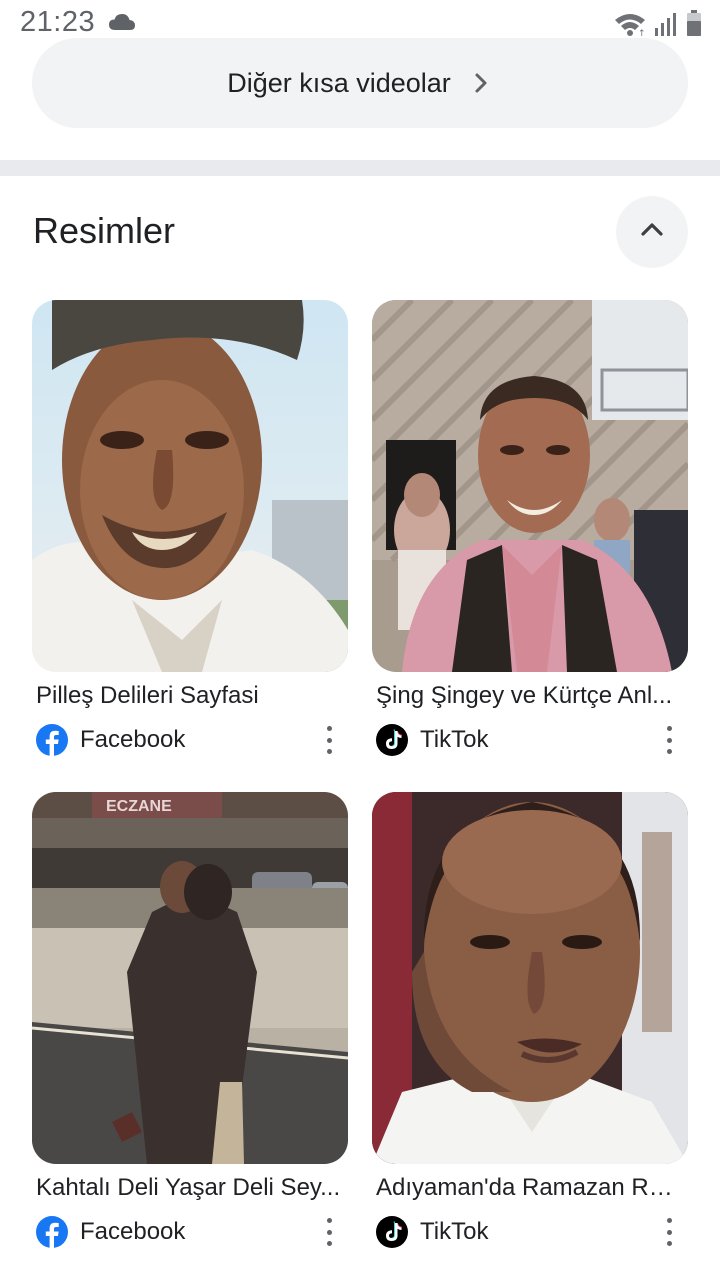 The width and height of the screenshot is (720, 1280). Describe the element at coordinates (139, 806) in the screenshot. I see `pharmacy-sign-text: ECZANE` at that location.